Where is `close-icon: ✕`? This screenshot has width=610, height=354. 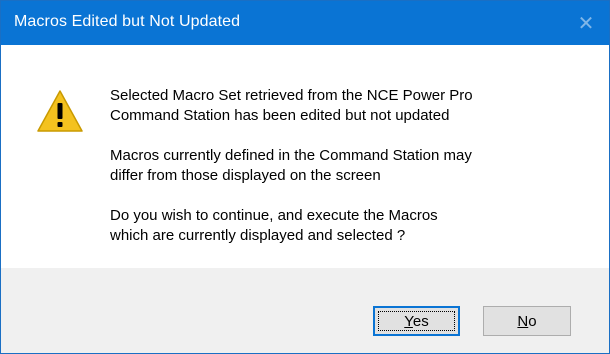
close-icon: ✕ is located at coordinates (586, 23).